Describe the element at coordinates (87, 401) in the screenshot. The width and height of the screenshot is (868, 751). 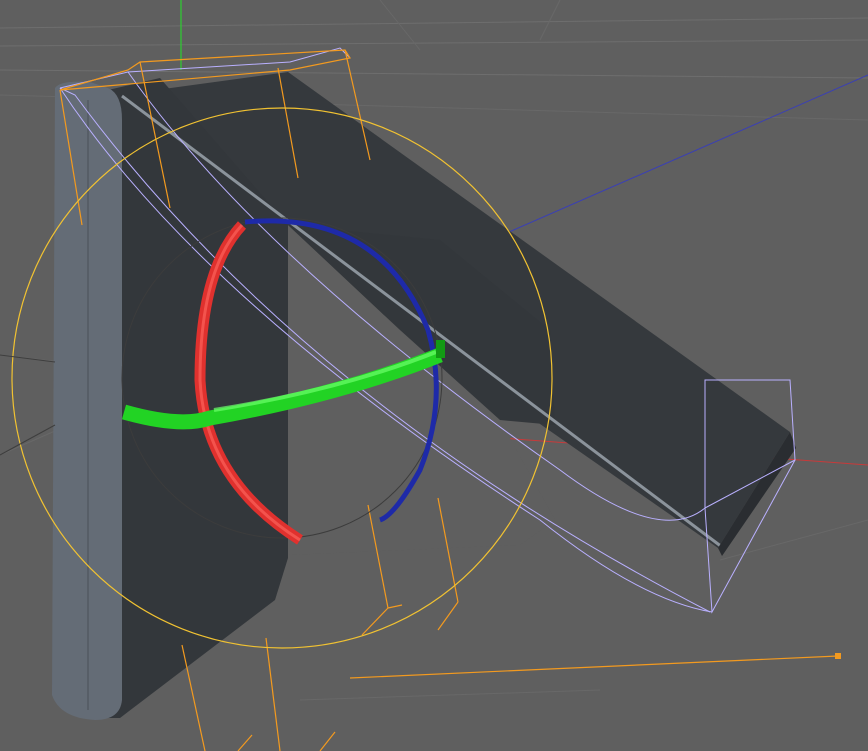
I see `plate-side-edge` at that location.